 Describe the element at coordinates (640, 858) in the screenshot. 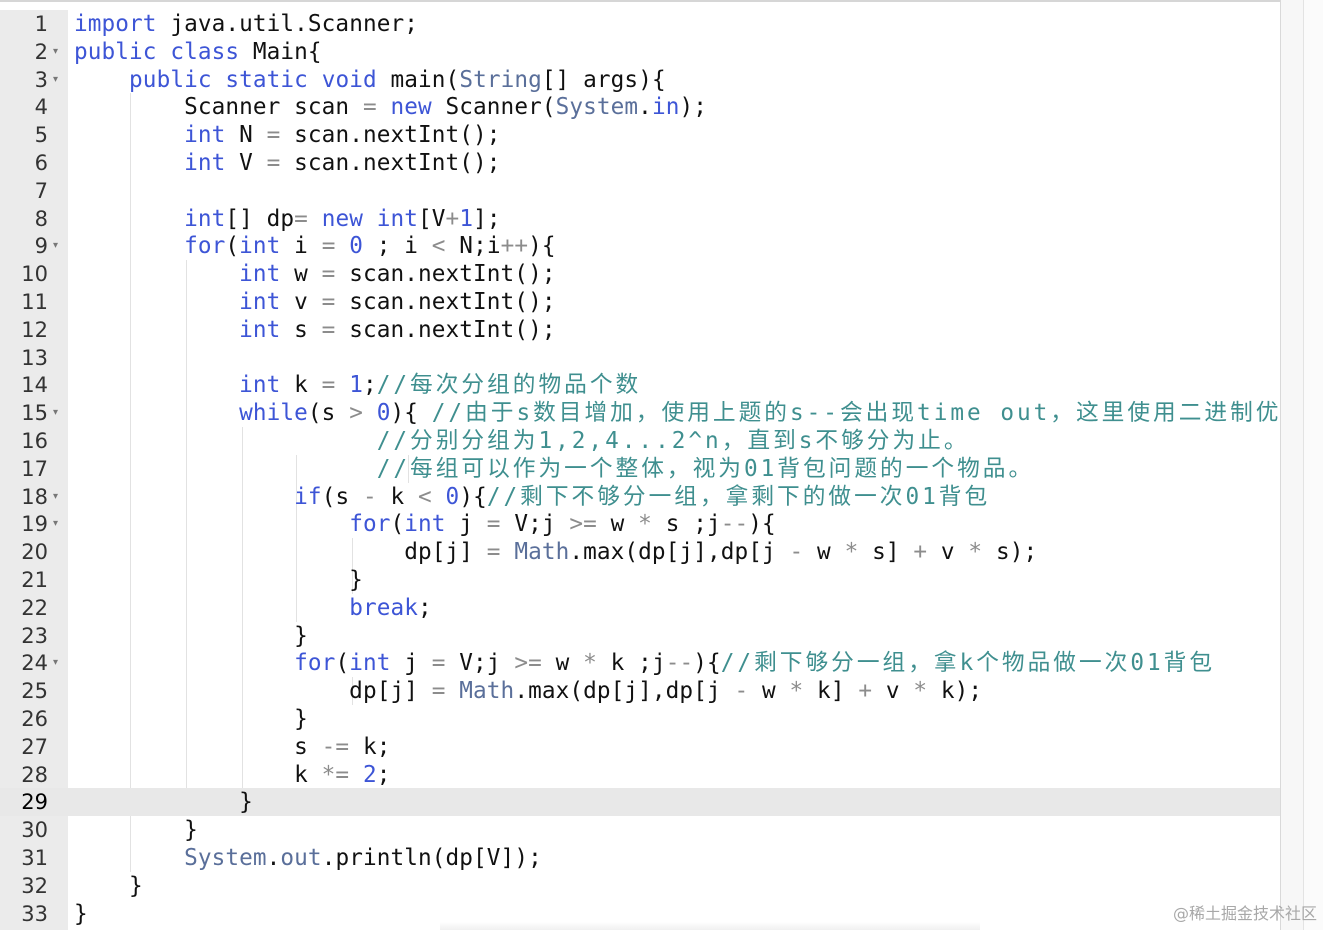

I see `code-line: 31 System.out.println(dp[V]);` at that location.